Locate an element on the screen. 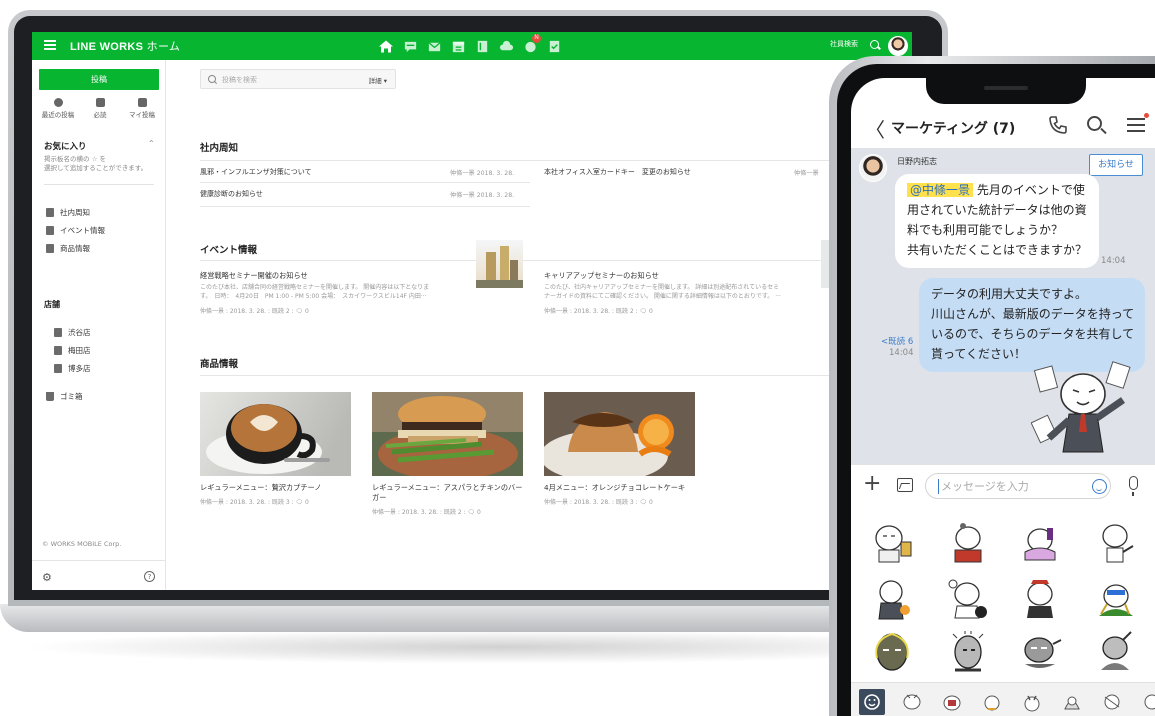  quick-link-recent: 最近の投稿 is located at coordinates (58, 108).